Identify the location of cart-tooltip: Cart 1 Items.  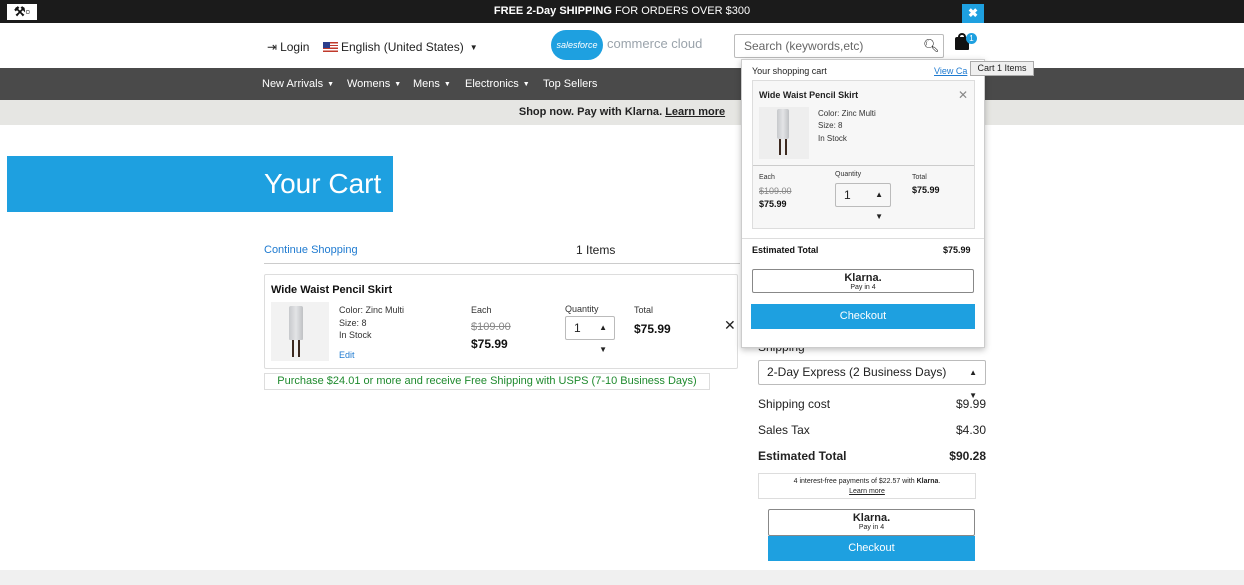
(1002, 68).